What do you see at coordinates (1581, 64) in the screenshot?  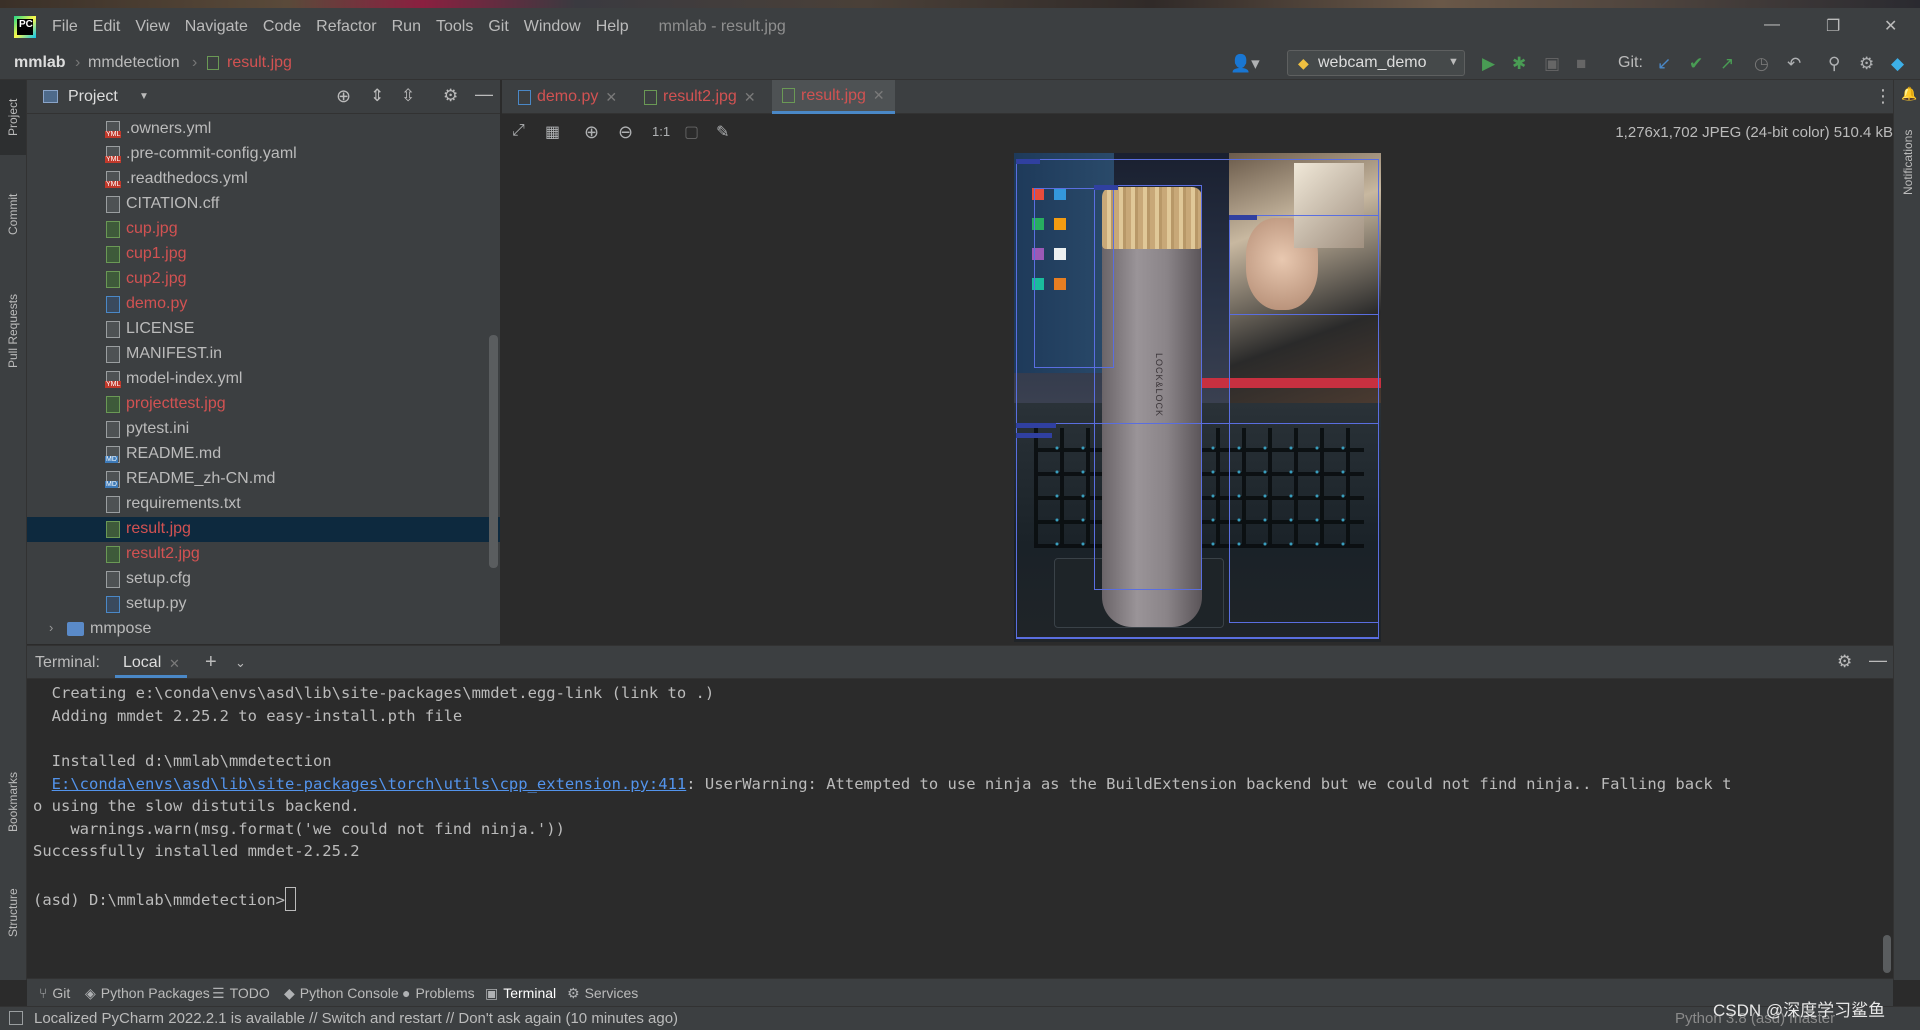 I see `stop-icon: ■` at bounding box center [1581, 64].